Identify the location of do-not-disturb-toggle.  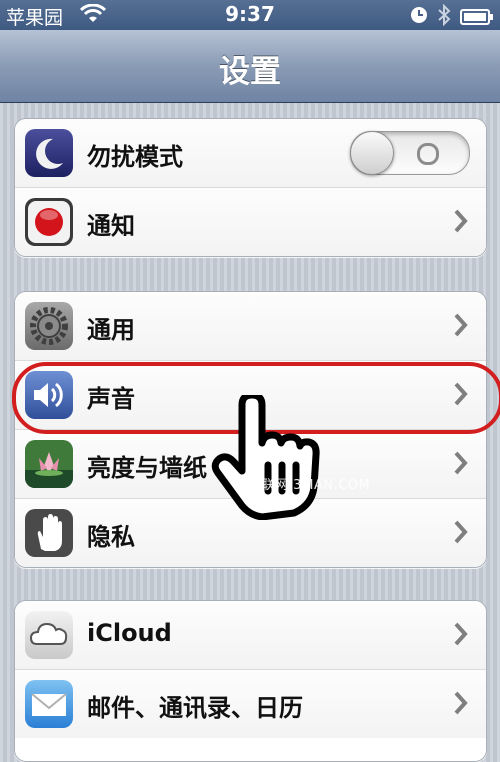
(410, 153).